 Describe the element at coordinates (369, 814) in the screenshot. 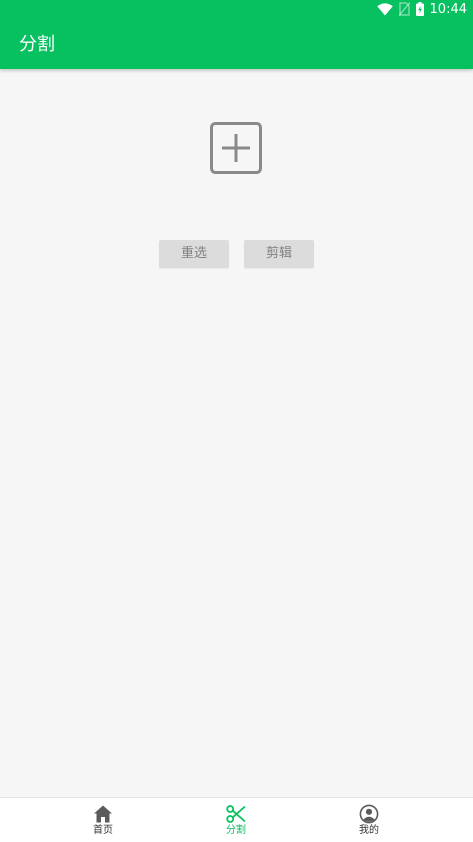

I see `profile-icon` at that location.